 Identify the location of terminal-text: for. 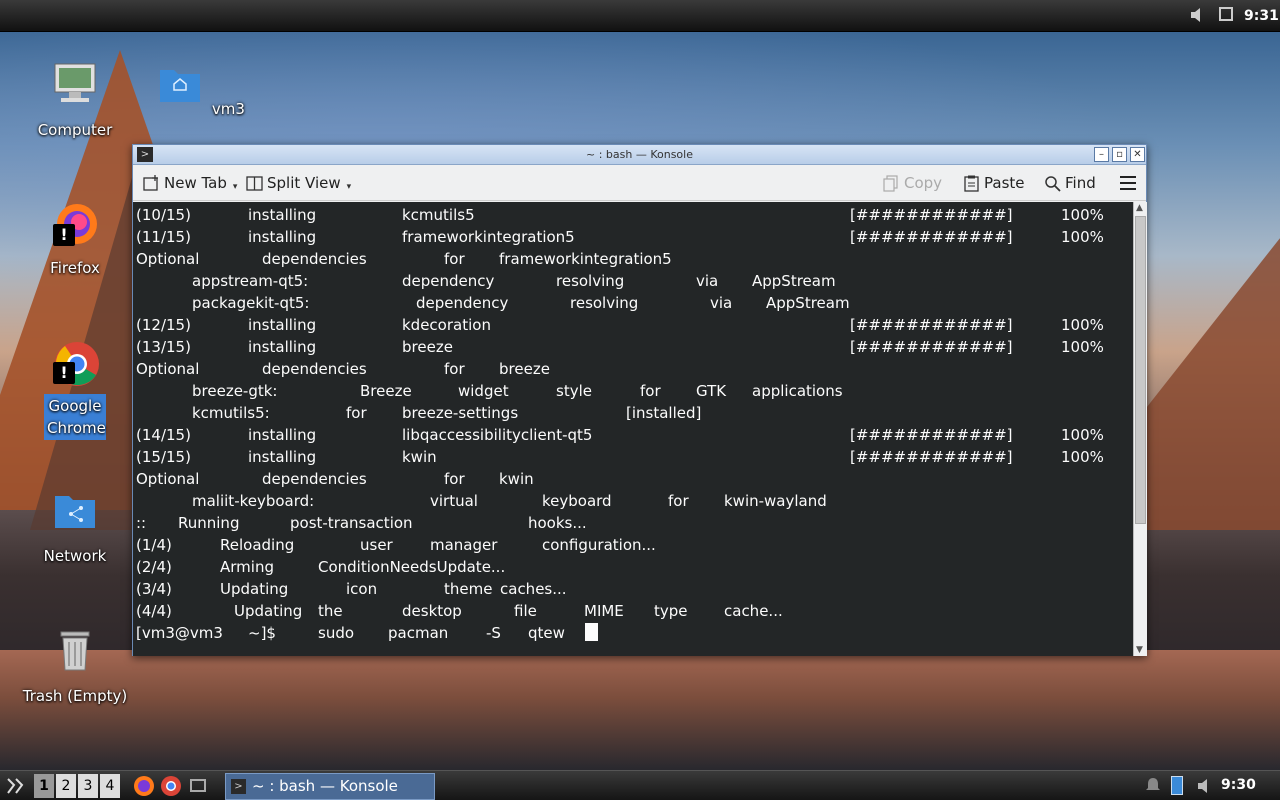
(454, 369).